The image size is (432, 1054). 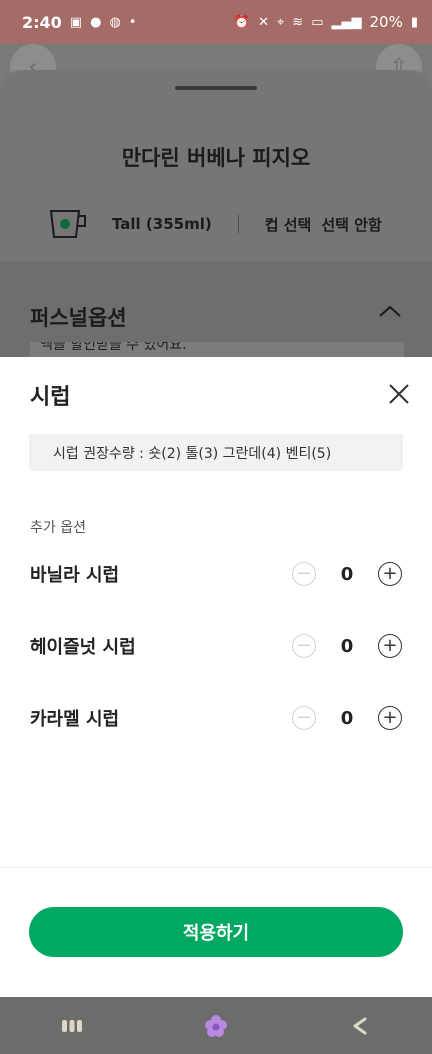 I want to click on hd-icon: ▭, so click(x=317, y=22).